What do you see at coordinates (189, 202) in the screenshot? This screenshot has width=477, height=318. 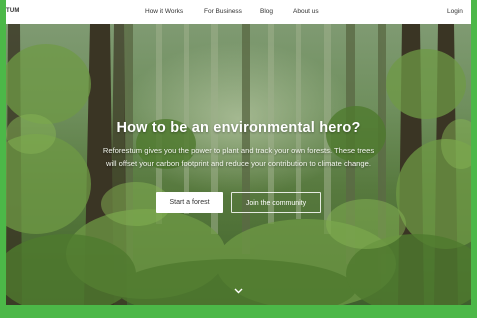 I see `start-forest-button: Start a forest` at bounding box center [189, 202].